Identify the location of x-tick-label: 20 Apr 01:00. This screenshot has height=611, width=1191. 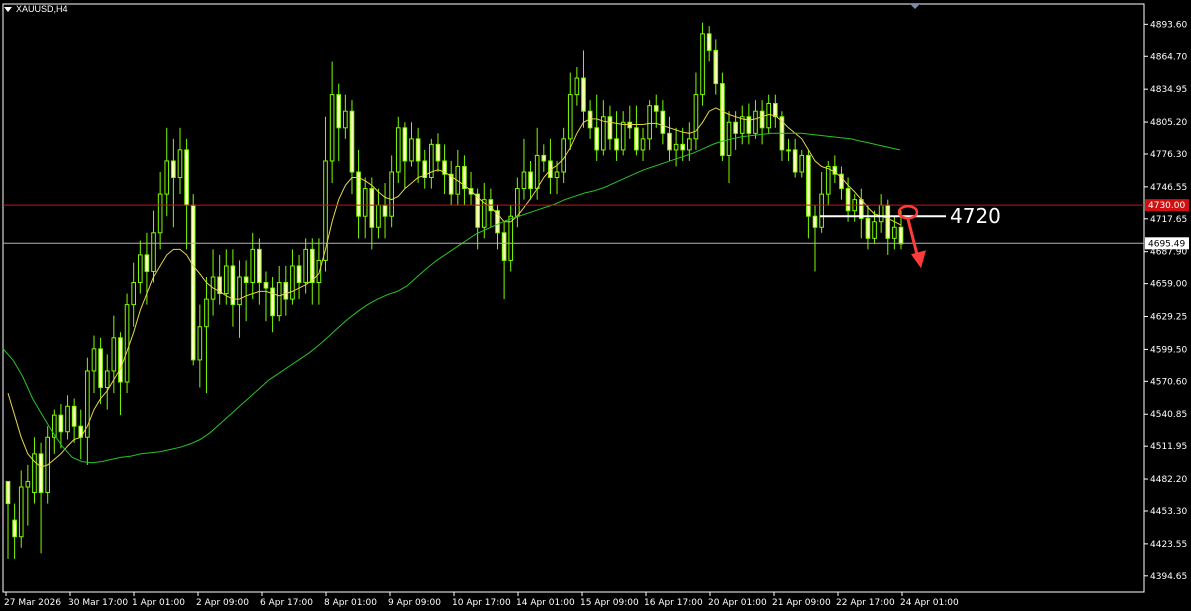
(737, 603).